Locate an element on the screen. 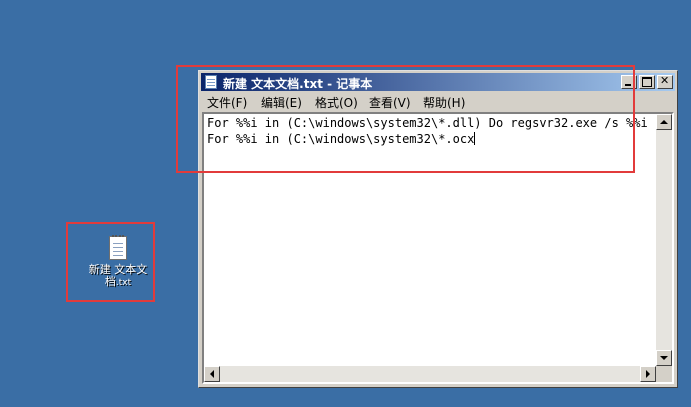  down-arrow-icon is located at coordinates (664, 360).